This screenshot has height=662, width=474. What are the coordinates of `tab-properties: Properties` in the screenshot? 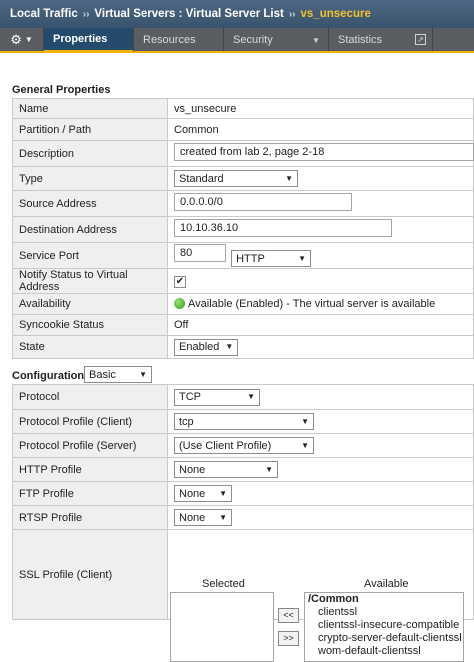 It's located at (89, 40).